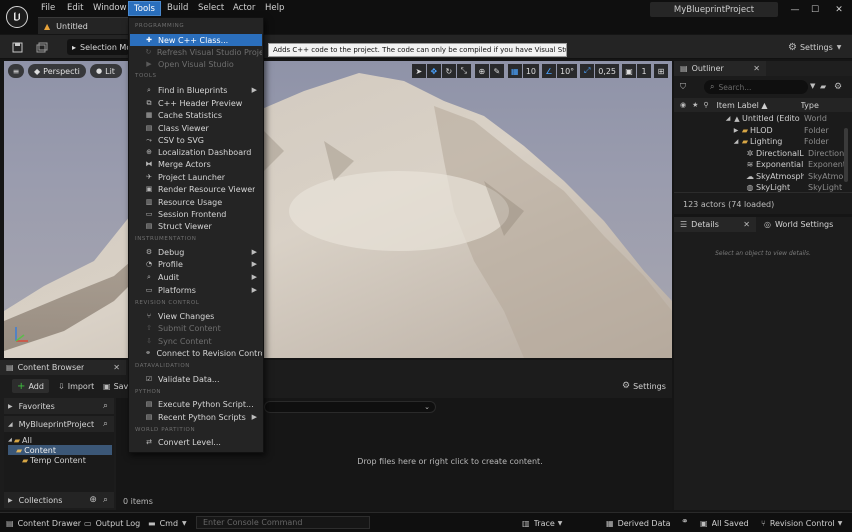  What do you see at coordinates (549, 71) in the screenshot?
I see `rotation-snap-icon: ∠` at bounding box center [549, 71].